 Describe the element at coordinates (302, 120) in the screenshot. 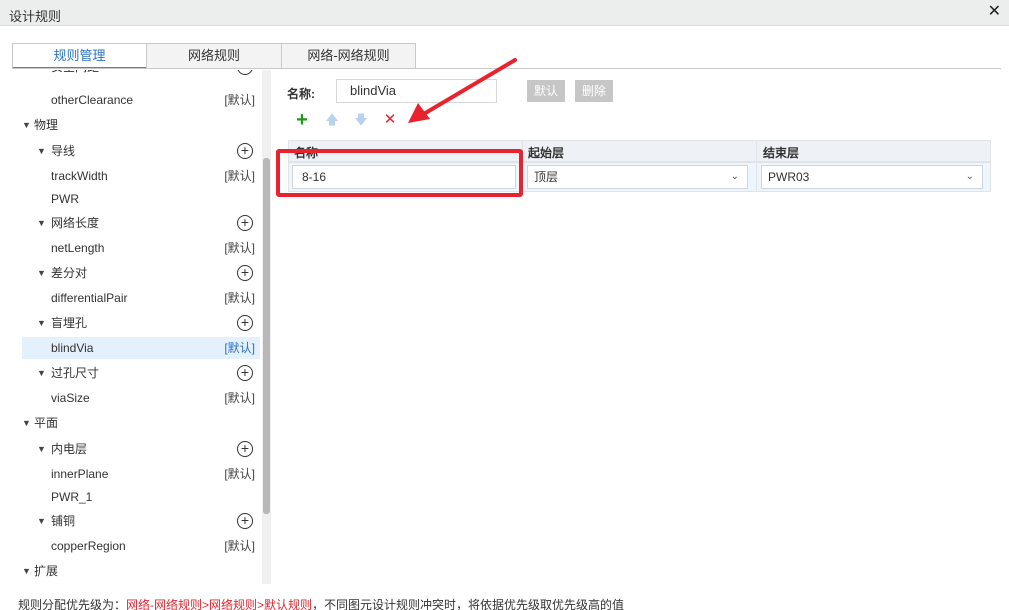

I see `add-row-icon: +` at that location.